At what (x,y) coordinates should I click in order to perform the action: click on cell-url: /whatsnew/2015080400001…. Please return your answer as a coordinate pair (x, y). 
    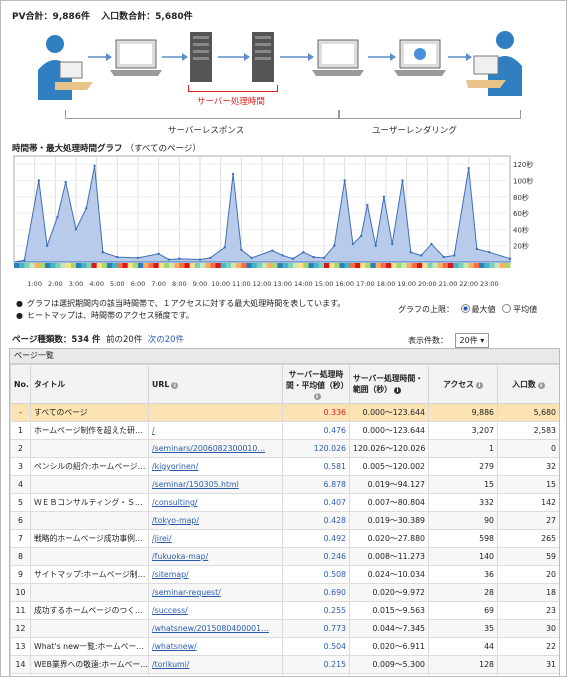
    Looking at the image, I should click on (215, 628).